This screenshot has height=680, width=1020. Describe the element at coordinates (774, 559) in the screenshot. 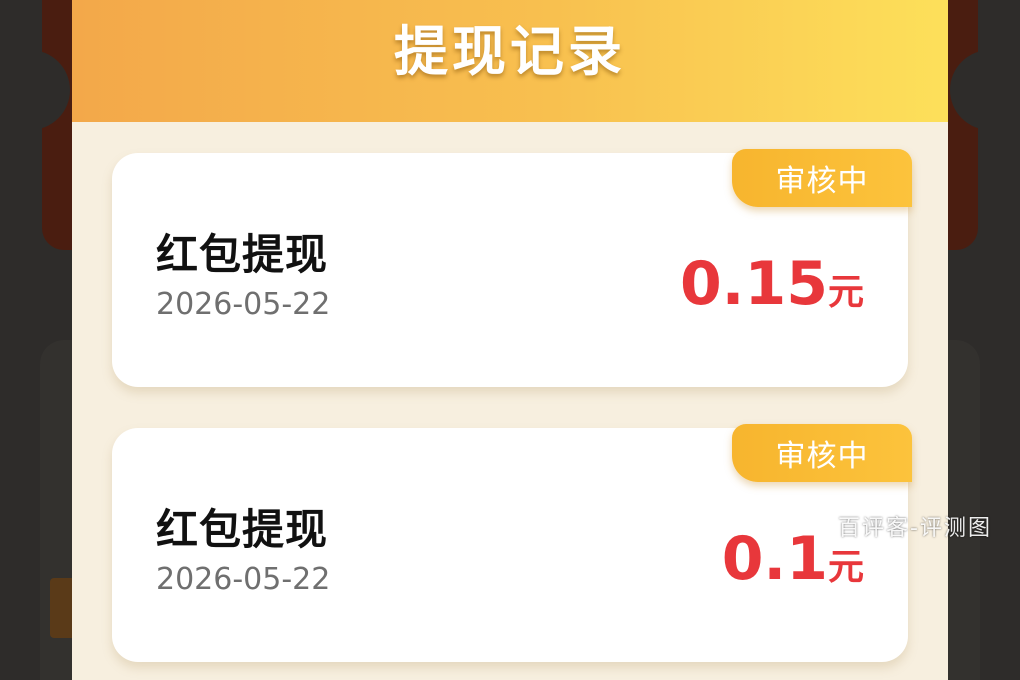

I see `amount-value: 0.1` at that location.